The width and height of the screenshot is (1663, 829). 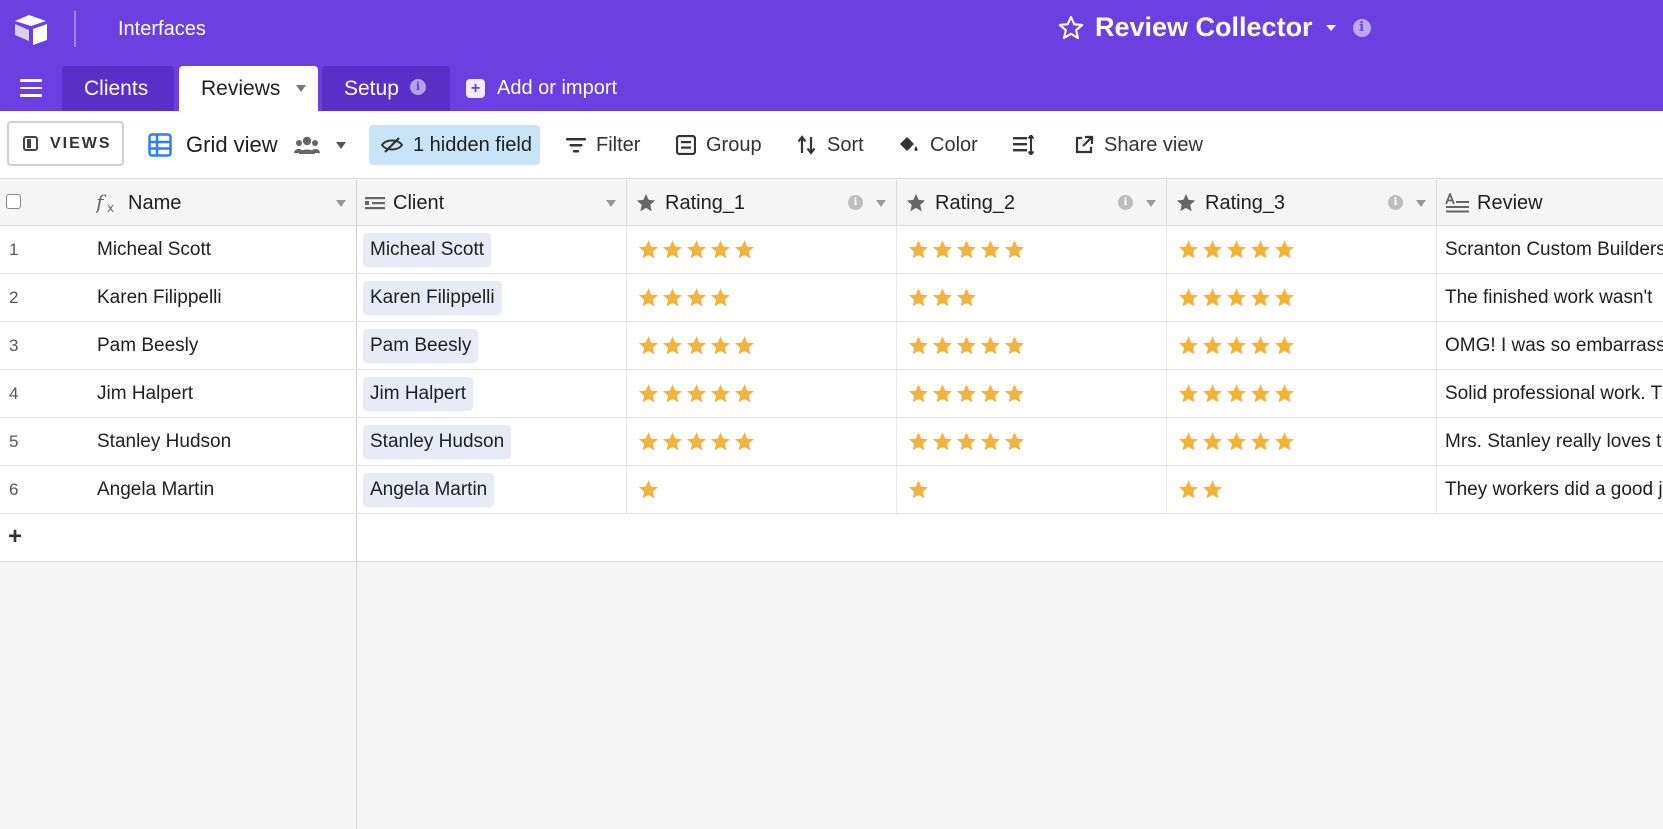 I want to click on name-cell: Stanley Hudson, so click(x=220, y=441).